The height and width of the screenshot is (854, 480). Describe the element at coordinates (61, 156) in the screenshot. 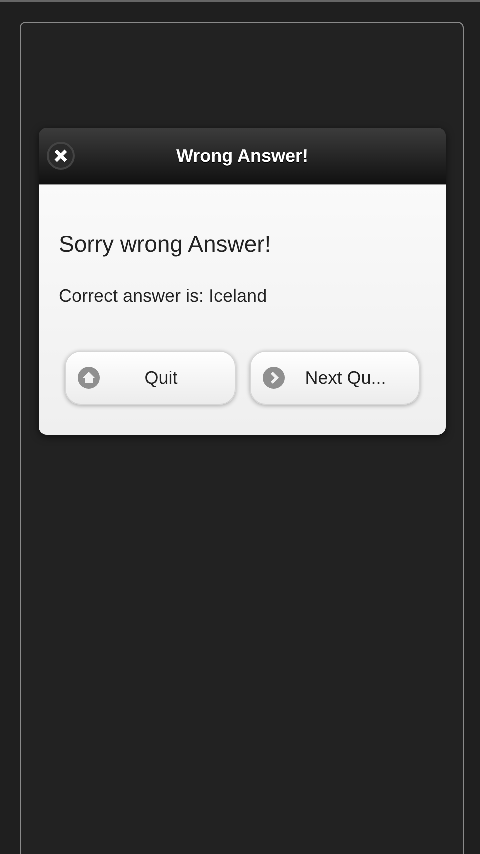

I see `close-icon` at that location.